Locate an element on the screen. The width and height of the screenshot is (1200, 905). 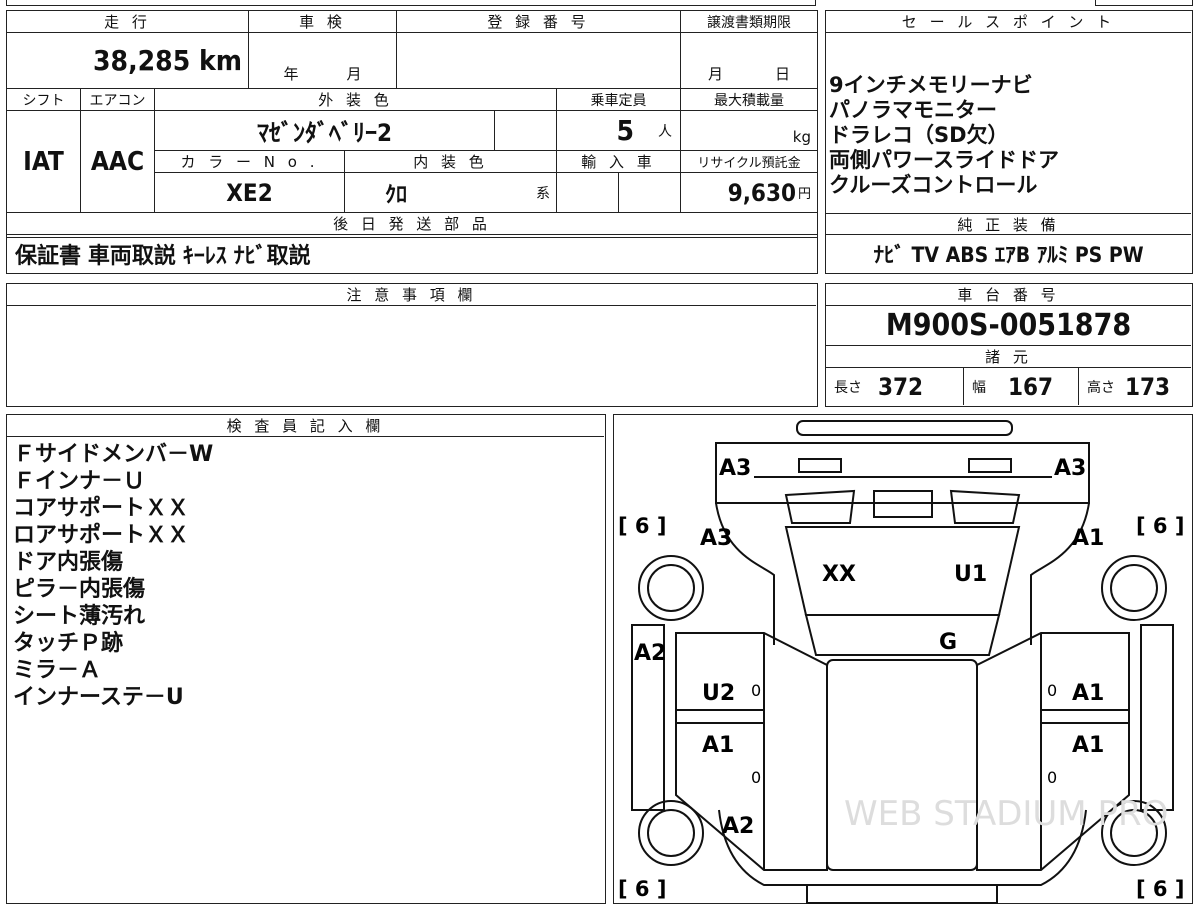
capacity-unit: 人 is located at coordinates (665, 131).